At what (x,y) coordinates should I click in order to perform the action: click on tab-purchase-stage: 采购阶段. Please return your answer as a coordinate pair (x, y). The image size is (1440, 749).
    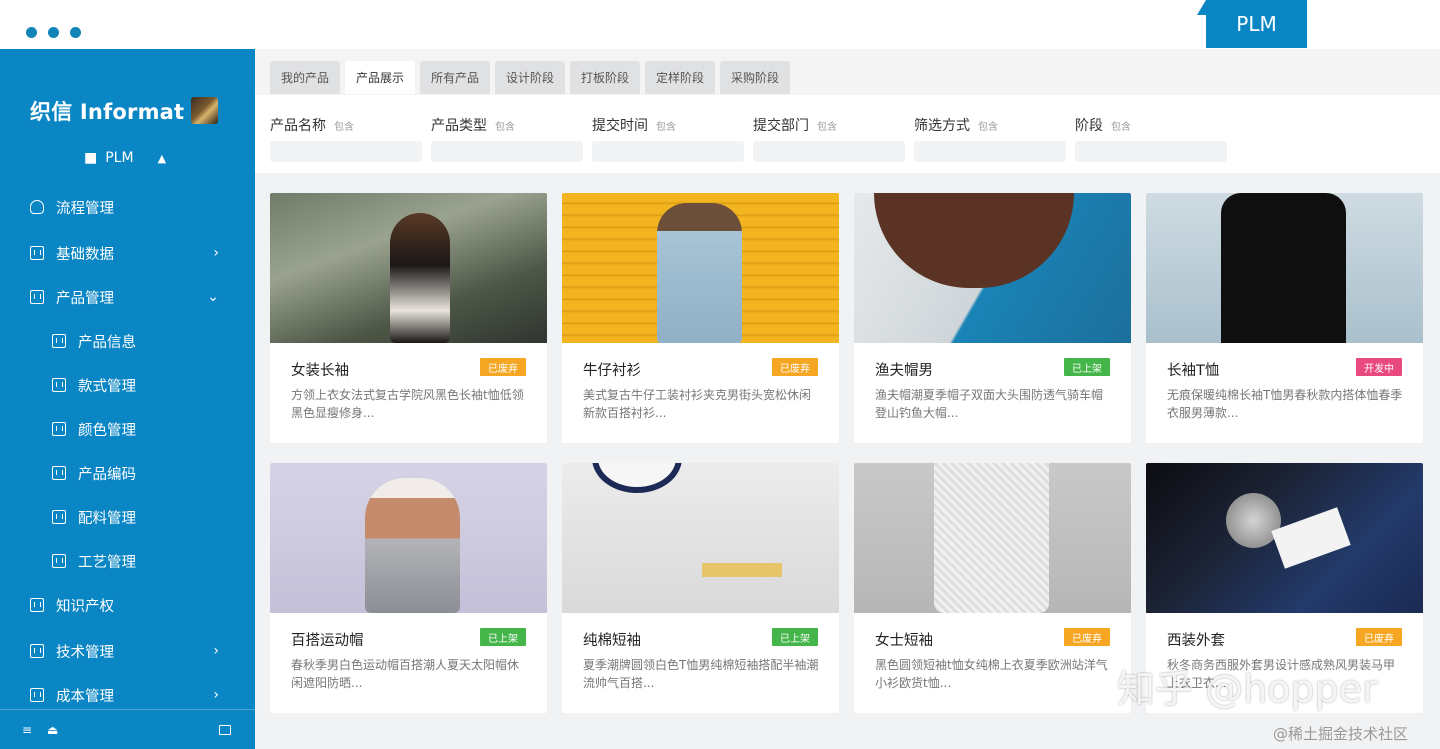
    Looking at the image, I should click on (755, 77).